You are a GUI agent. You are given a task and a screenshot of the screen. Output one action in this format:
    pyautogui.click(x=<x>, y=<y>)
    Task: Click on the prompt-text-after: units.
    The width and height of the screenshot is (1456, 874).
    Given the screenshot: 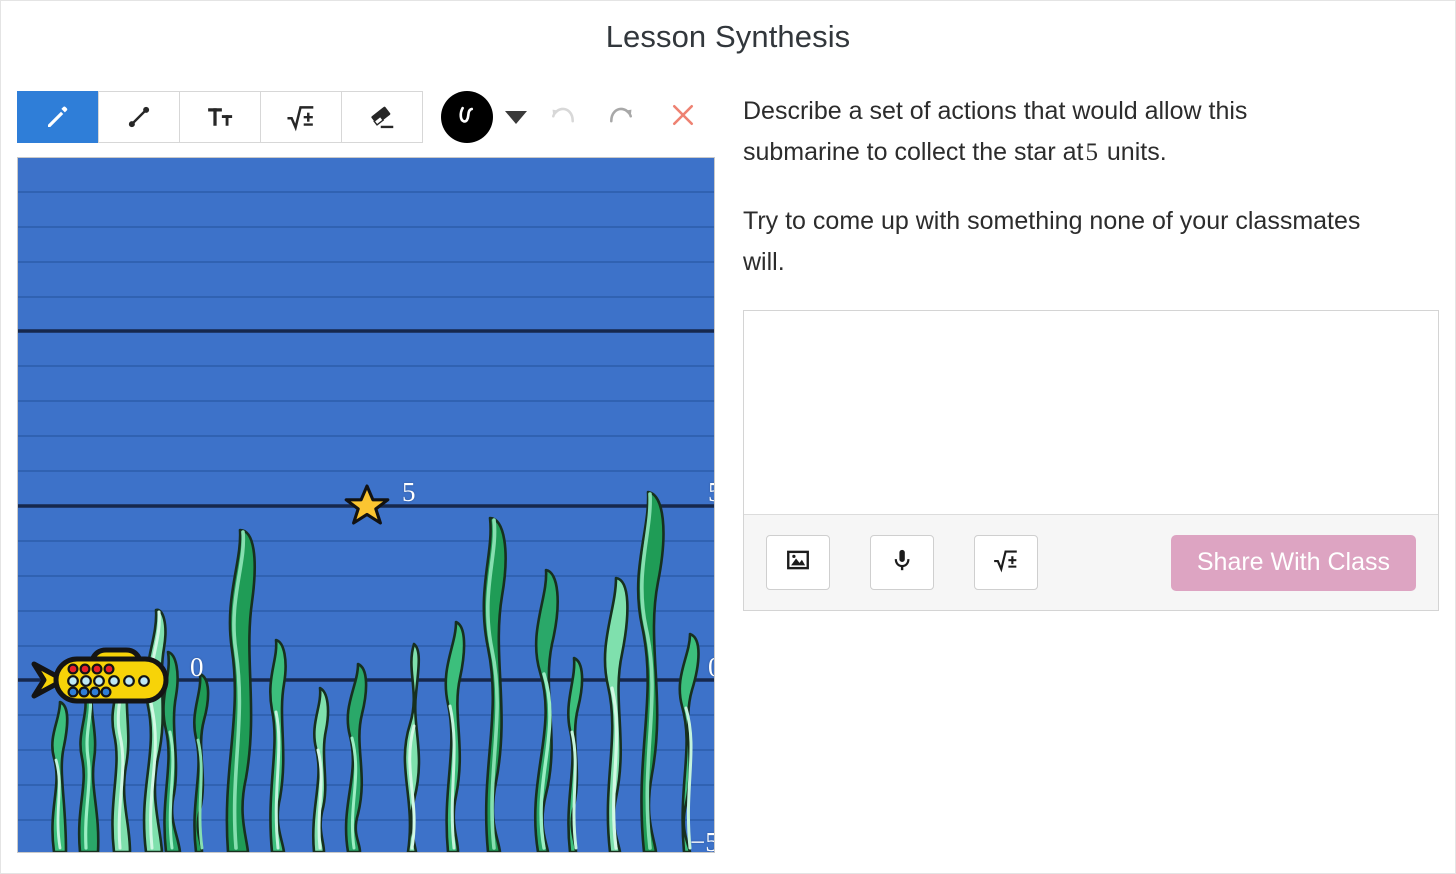 What is the action you would take?
    pyautogui.click(x=1136, y=151)
    